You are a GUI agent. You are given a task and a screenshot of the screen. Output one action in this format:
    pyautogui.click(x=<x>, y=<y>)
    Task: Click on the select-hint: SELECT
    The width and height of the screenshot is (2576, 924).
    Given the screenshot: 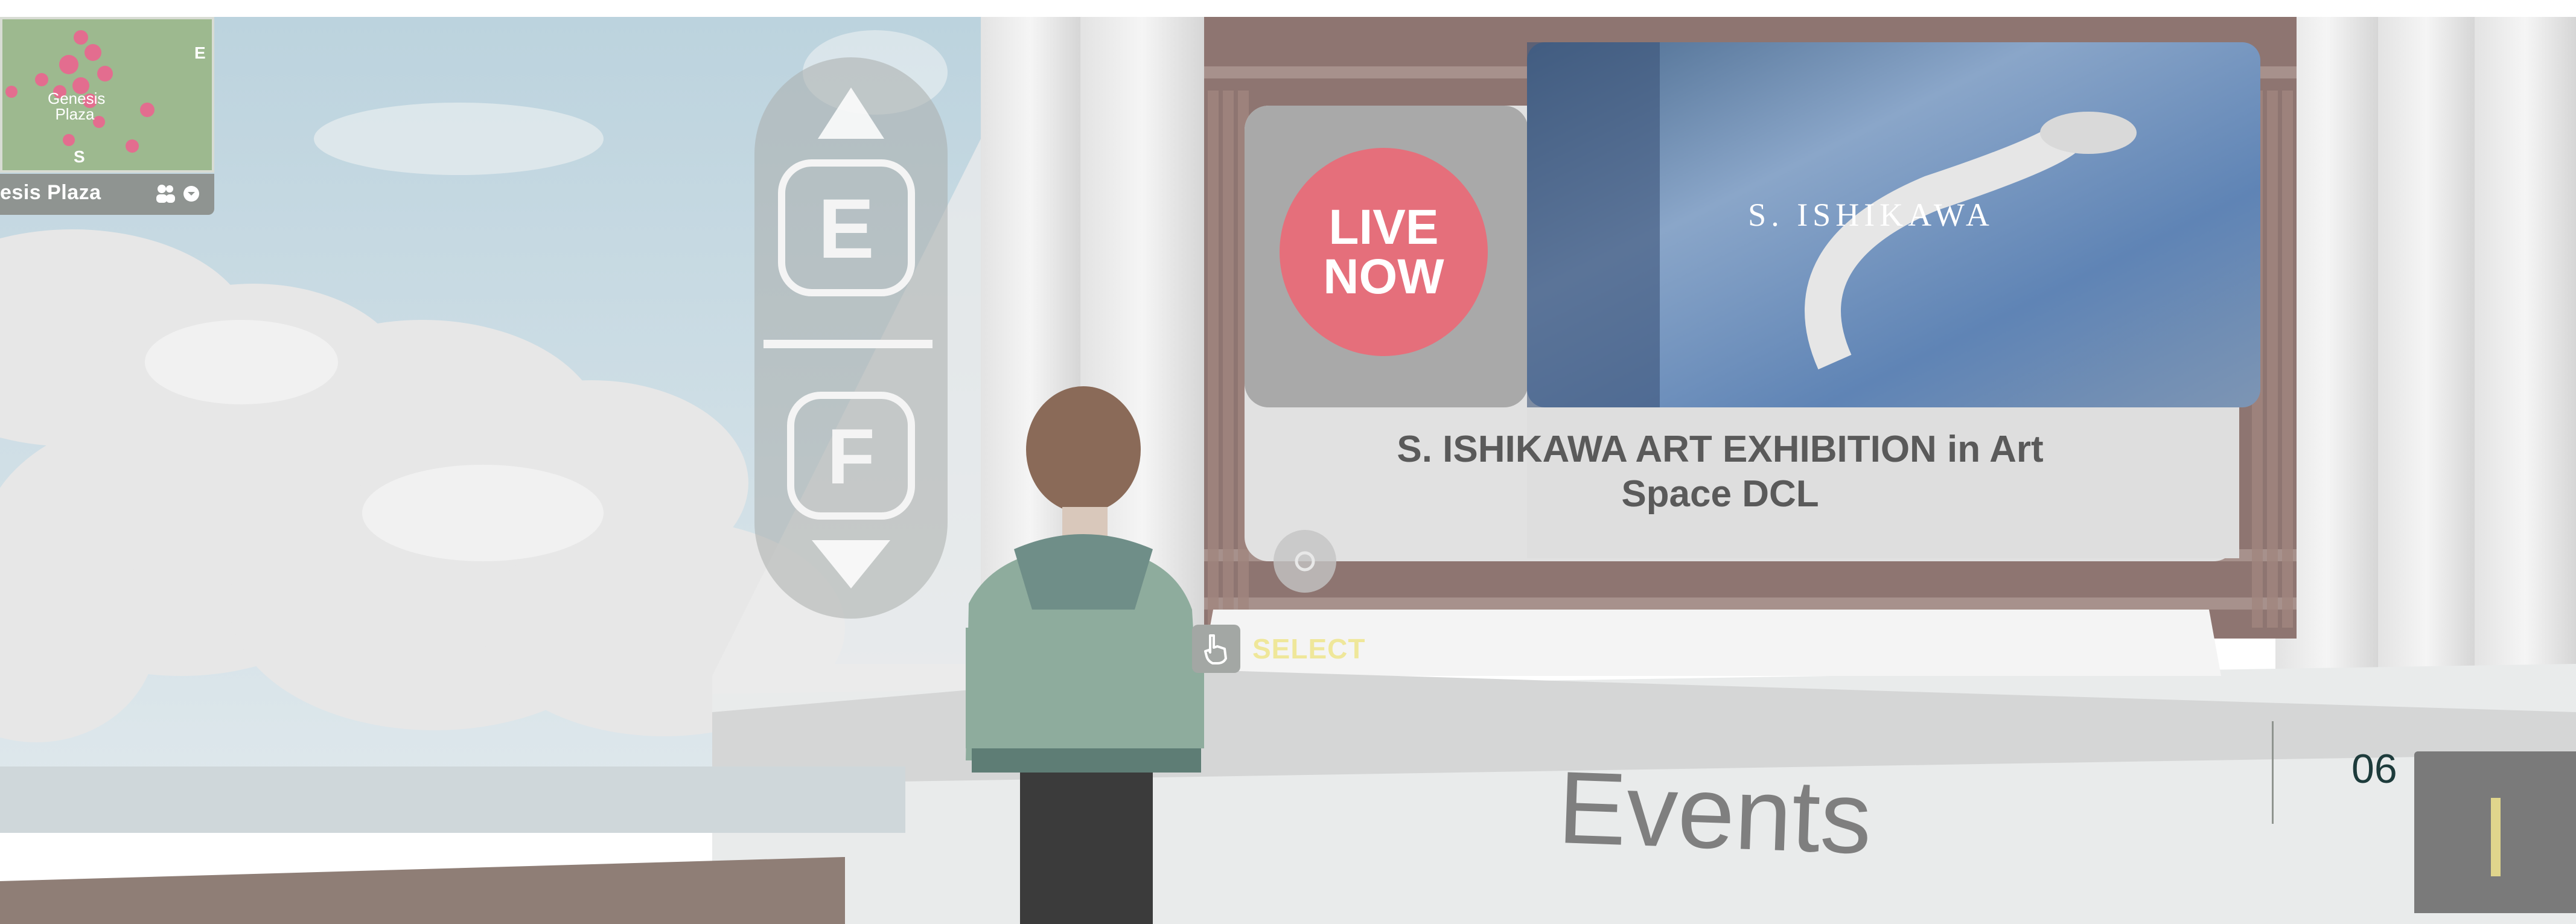 What is the action you would take?
    pyautogui.click(x=1278, y=649)
    